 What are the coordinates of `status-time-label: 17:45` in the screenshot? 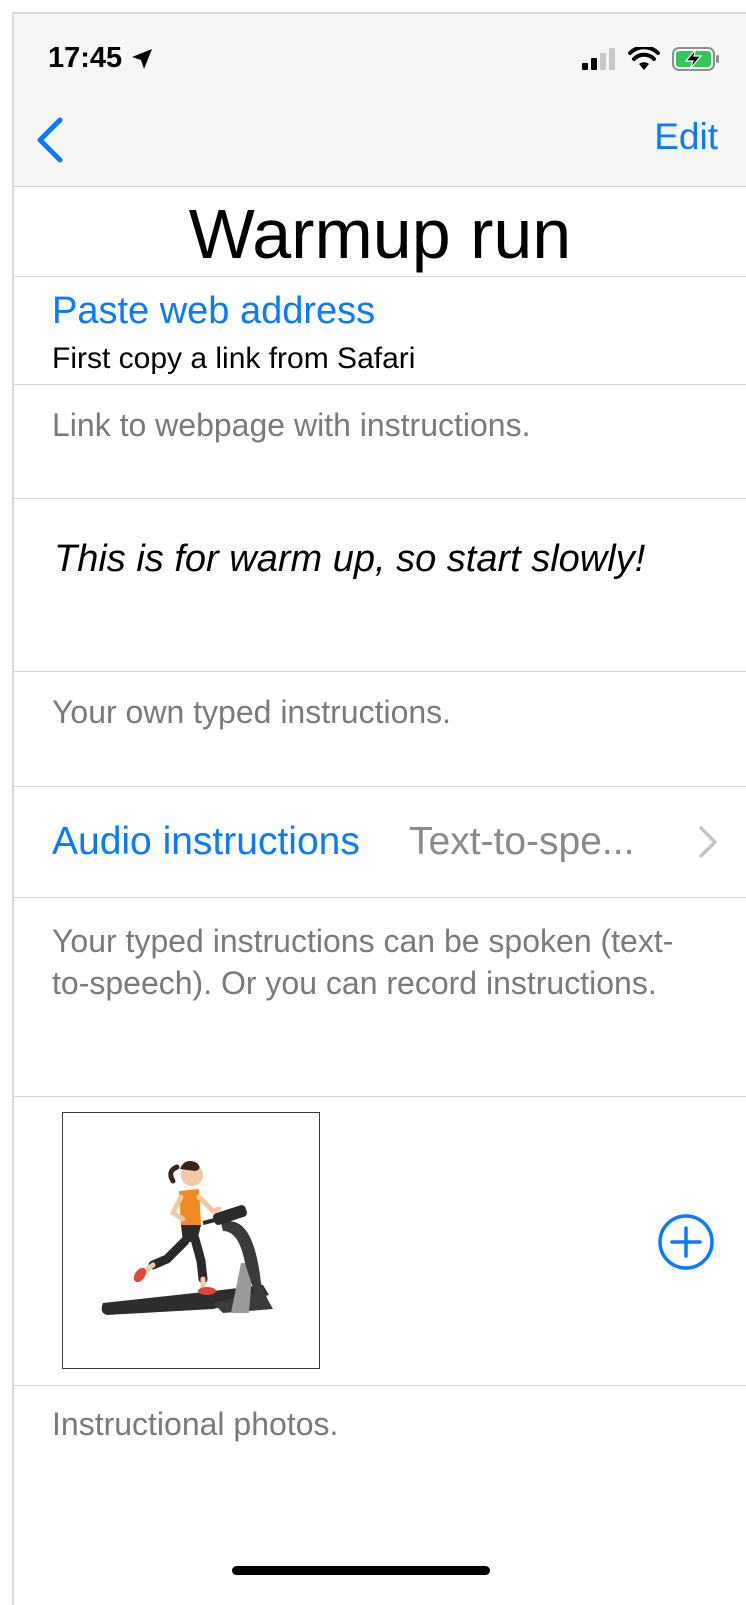 It's located at (85, 58).